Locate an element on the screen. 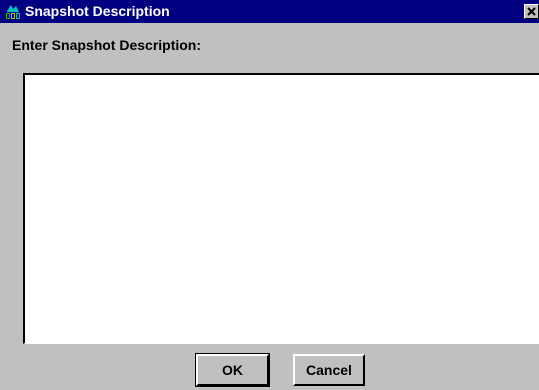 The image size is (539, 390). cancel-button: Cancel is located at coordinates (329, 370).